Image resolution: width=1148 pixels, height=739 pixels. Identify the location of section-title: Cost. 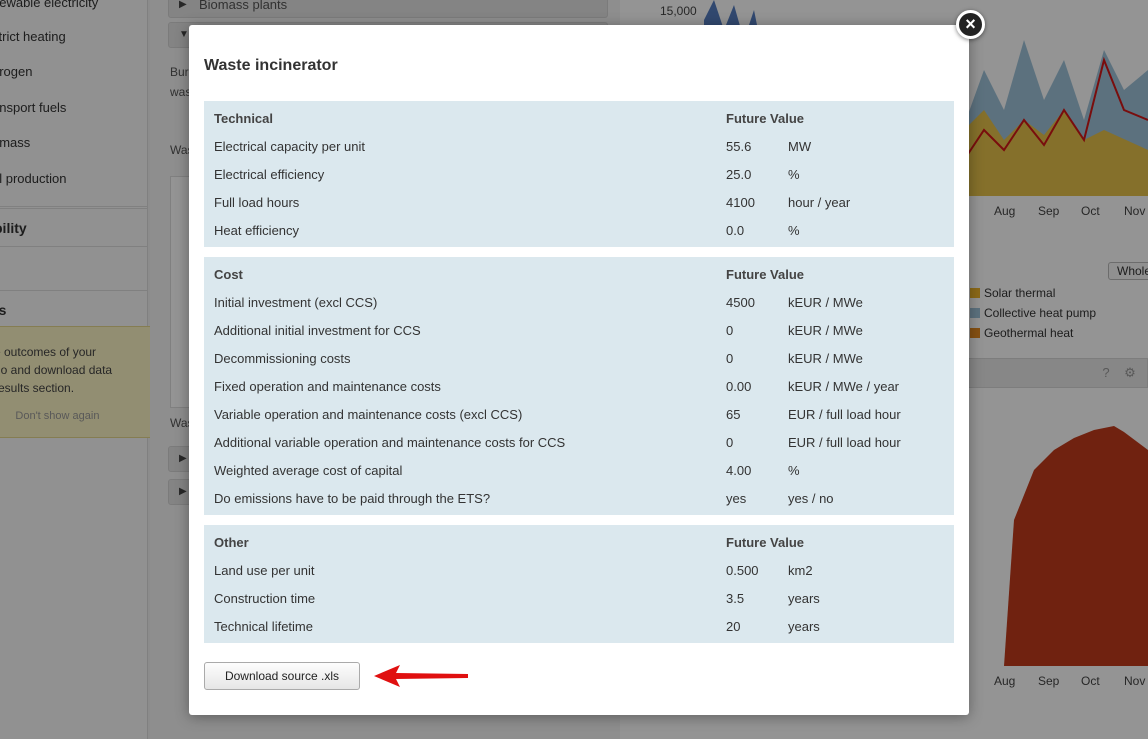
(228, 274).